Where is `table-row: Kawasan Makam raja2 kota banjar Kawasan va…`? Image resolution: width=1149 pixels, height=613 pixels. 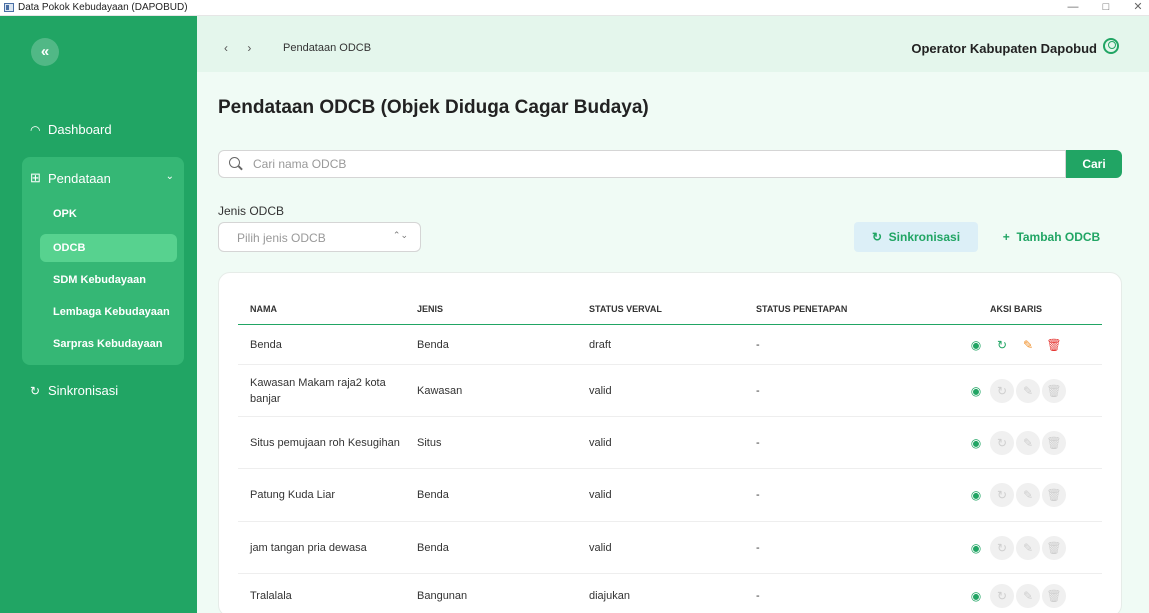 table-row: Kawasan Makam raja2 kota banjar Kawasan va… is located at coordinates (670, 391).